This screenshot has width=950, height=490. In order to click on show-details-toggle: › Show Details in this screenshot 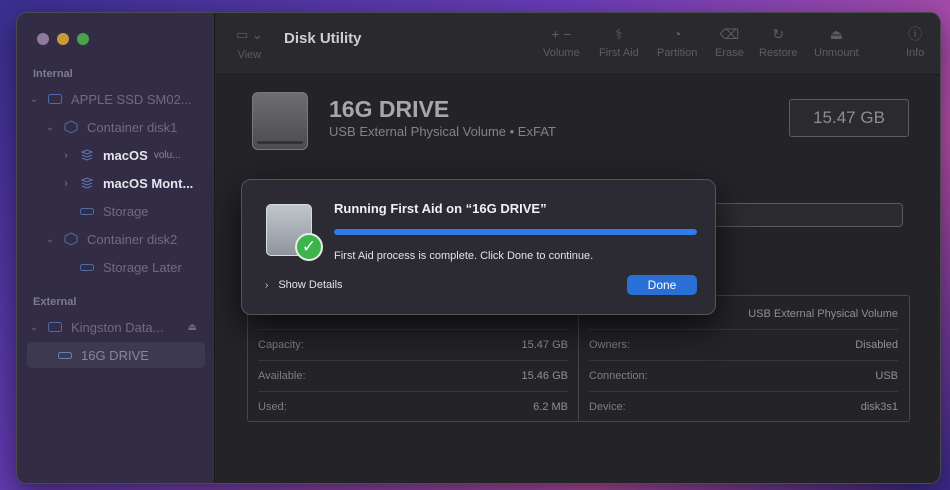, I will do `click(304, 285)`.